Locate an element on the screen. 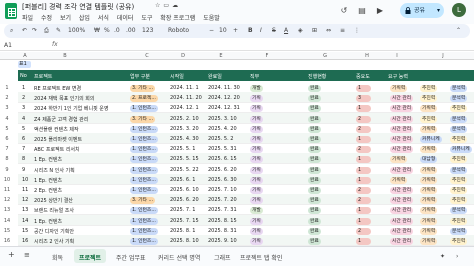 Image resolution: width=474 pixels, height=266 pixels. search-icon: ⌕ is located at coordinates (11, 31).